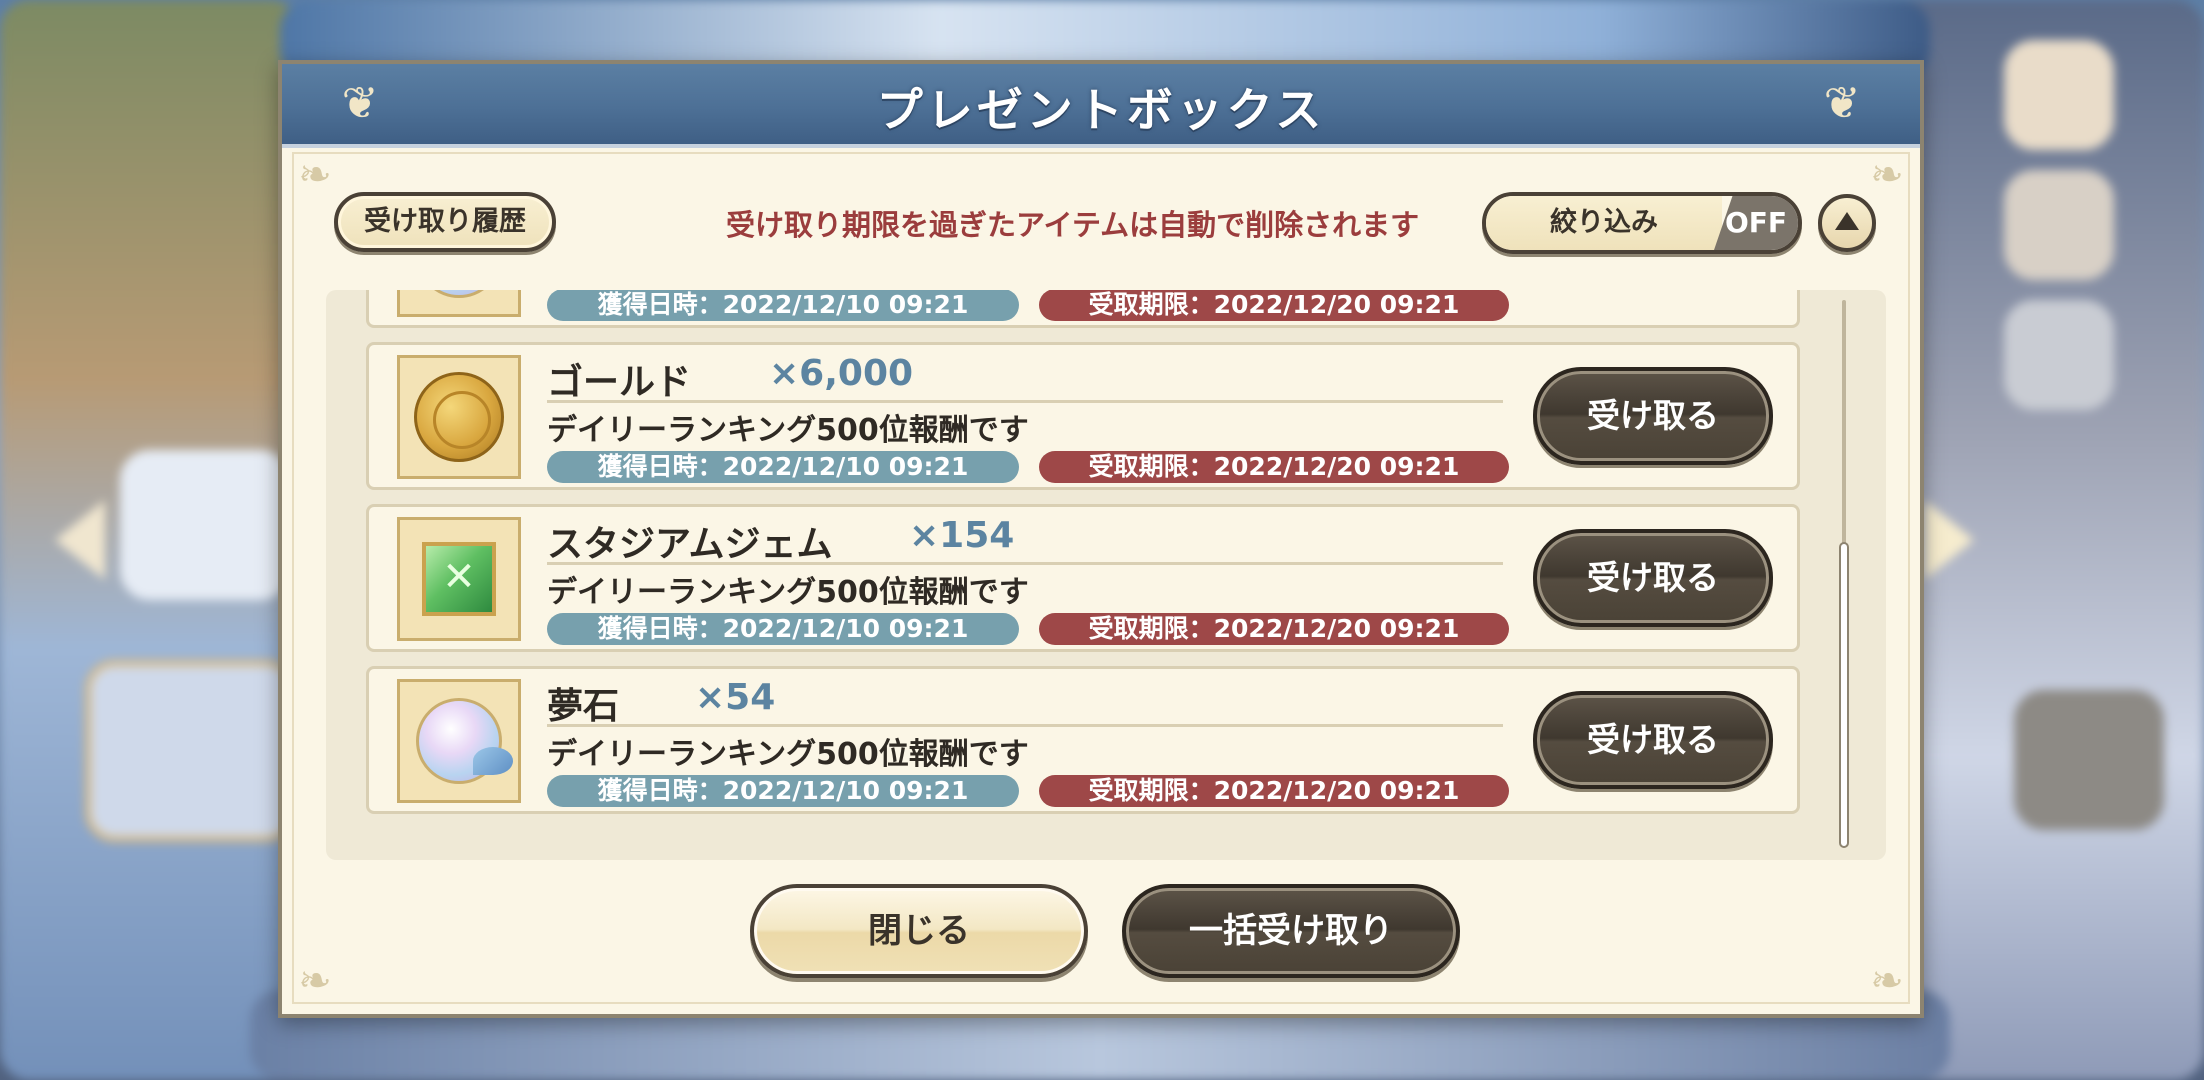 The height and width of the screenshot is (1080, 2204). I want to click on background-right-arrow-icon, so click(1949, 540).